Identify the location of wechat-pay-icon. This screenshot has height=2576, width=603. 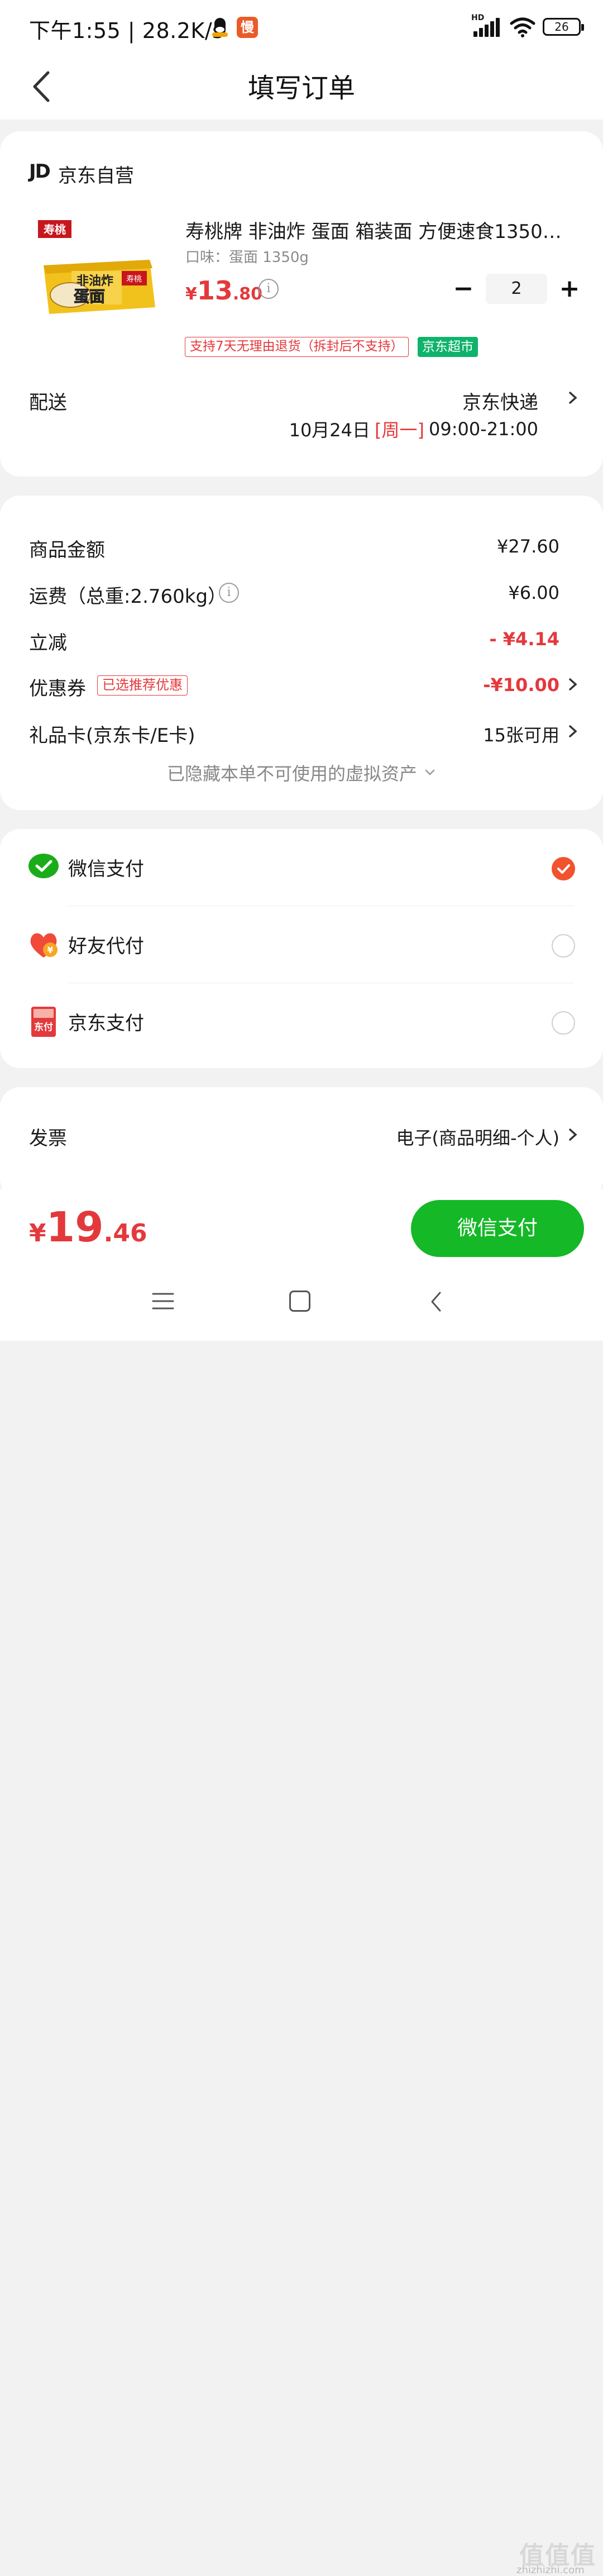
(44, 866).